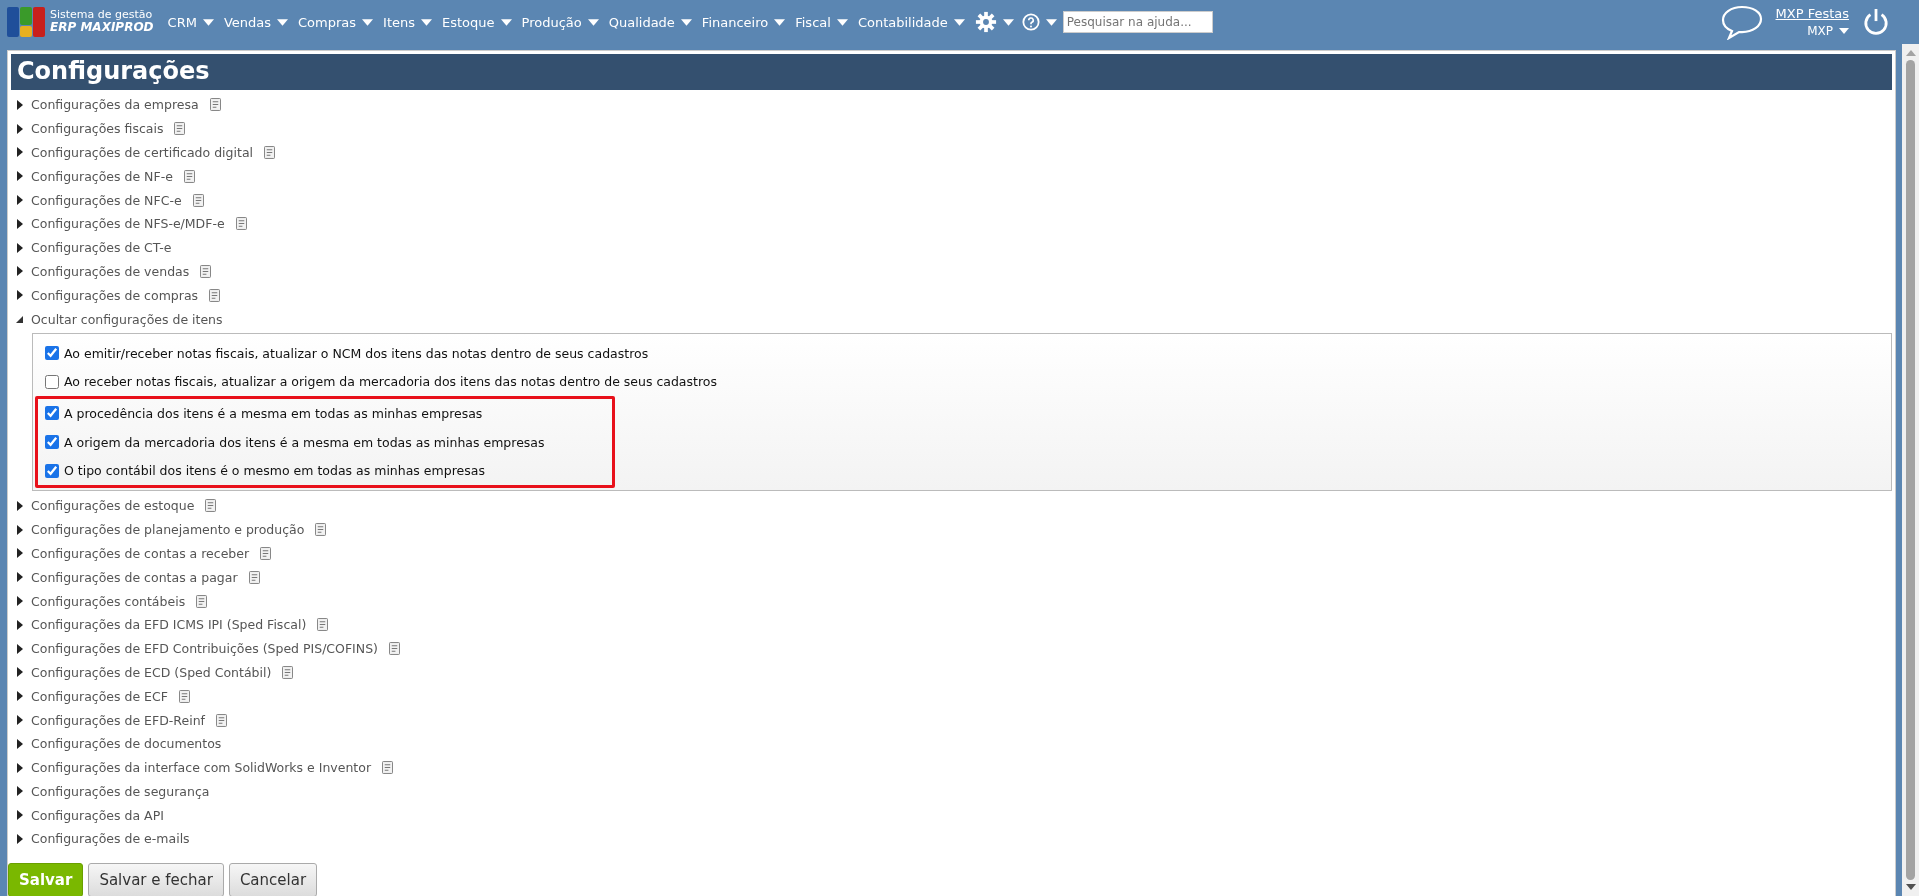 The width and height of the screenshot is (1919, 896). What do you see at coordinates (126, 744) in the screenshot?
I see `section-link: Configurações de documentos` at bounding box center [126, 744].